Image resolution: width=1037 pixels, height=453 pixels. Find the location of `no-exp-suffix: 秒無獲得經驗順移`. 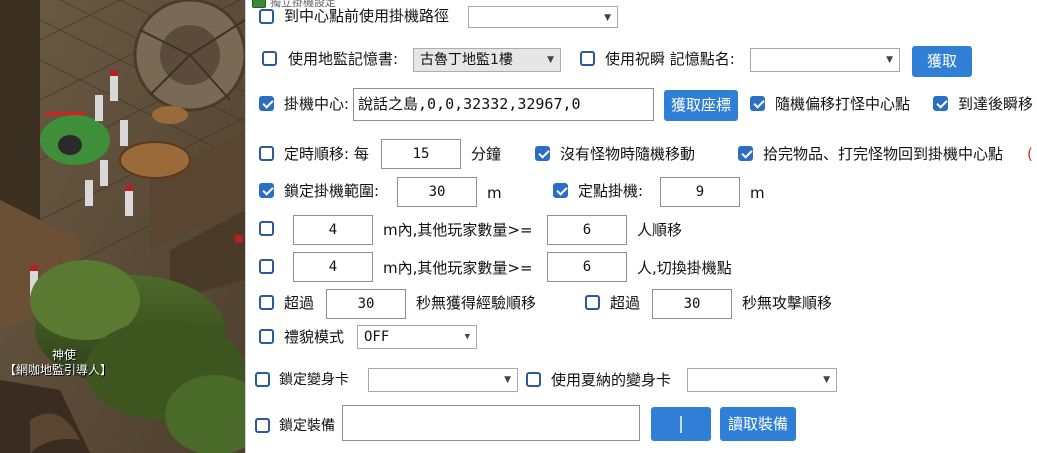

no-exp-suffix: 秒無獲得經驗順移 is located at coordinates (476, 303).